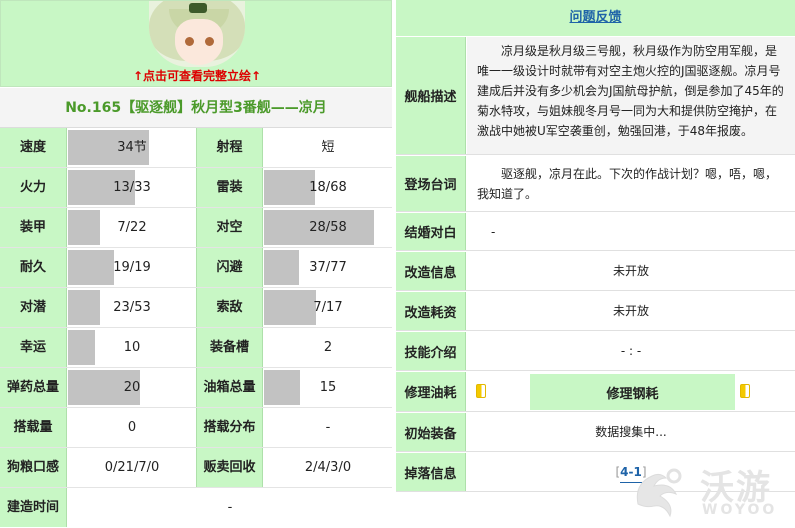 The height and width of the screenshot is (528, 795). I want to click on marriage-text: -, so click(493, 231).